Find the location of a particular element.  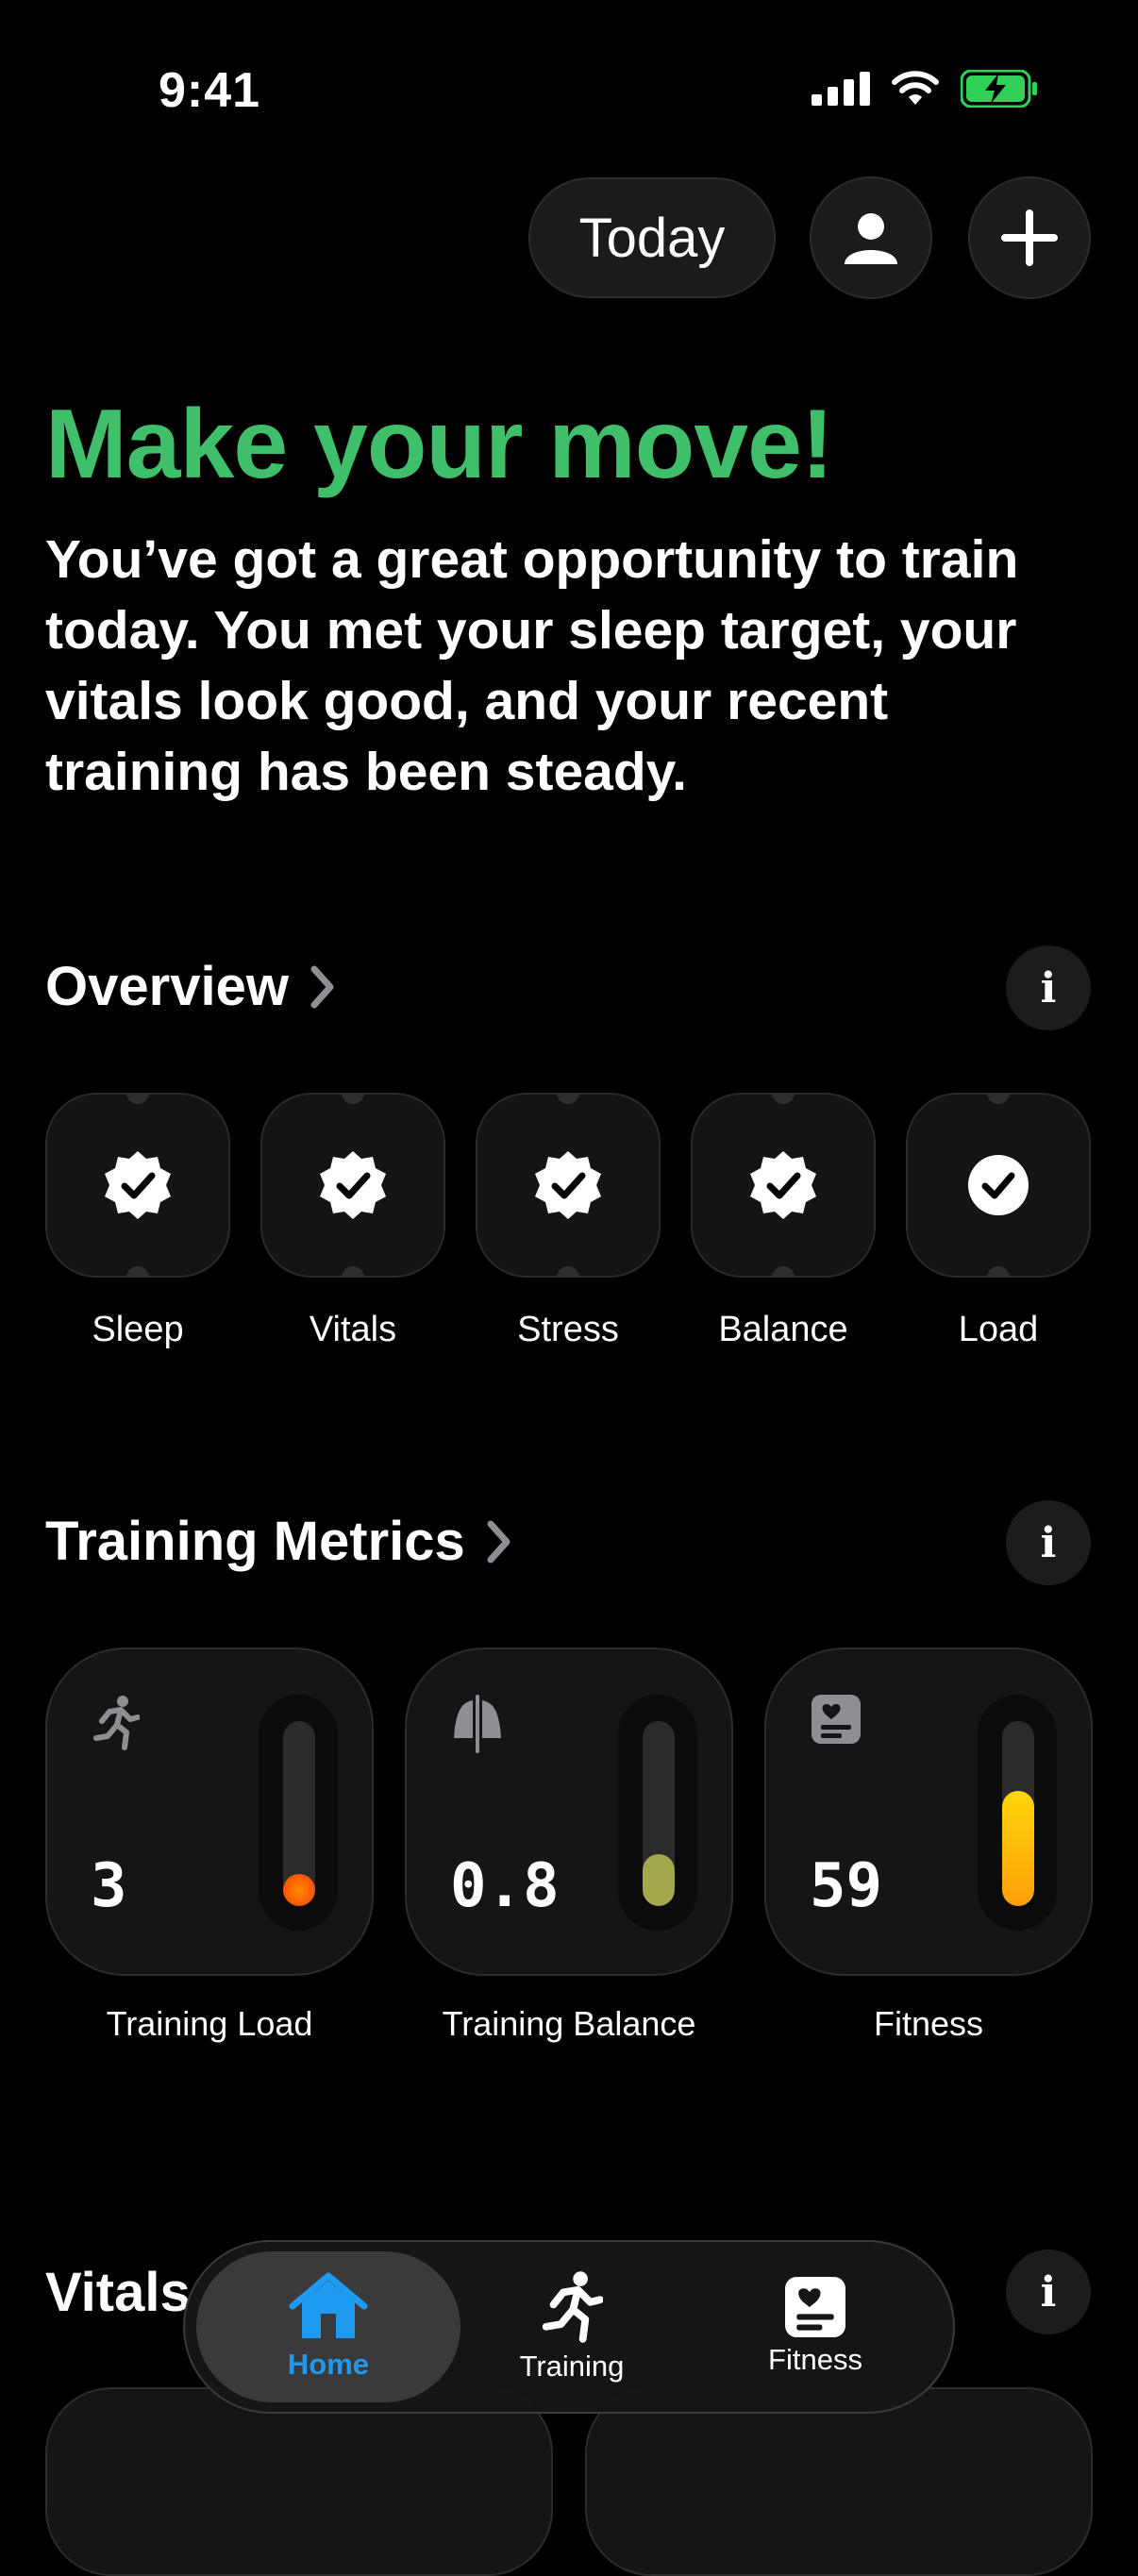

training-load-gauge is located at coordinates (299, 1813).